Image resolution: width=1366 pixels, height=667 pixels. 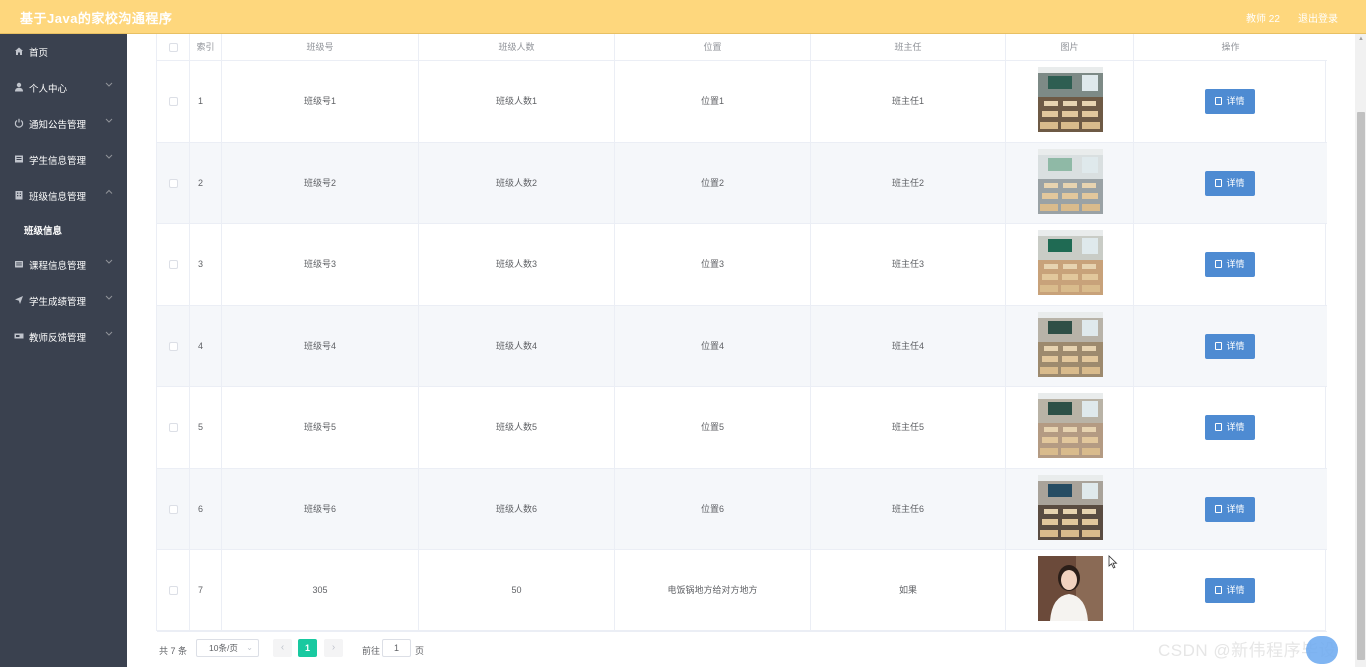 What do you see at coordinates (19, 300) in the screenshot?
I see `send-icon` at bounding box center [19, 300].